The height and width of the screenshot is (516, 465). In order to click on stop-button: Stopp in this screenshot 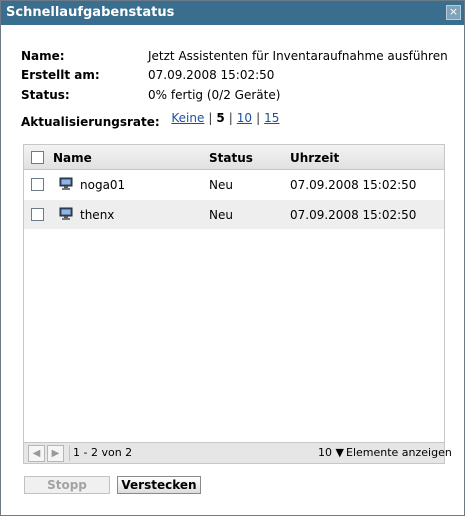, I will do `click(67, 485)`.